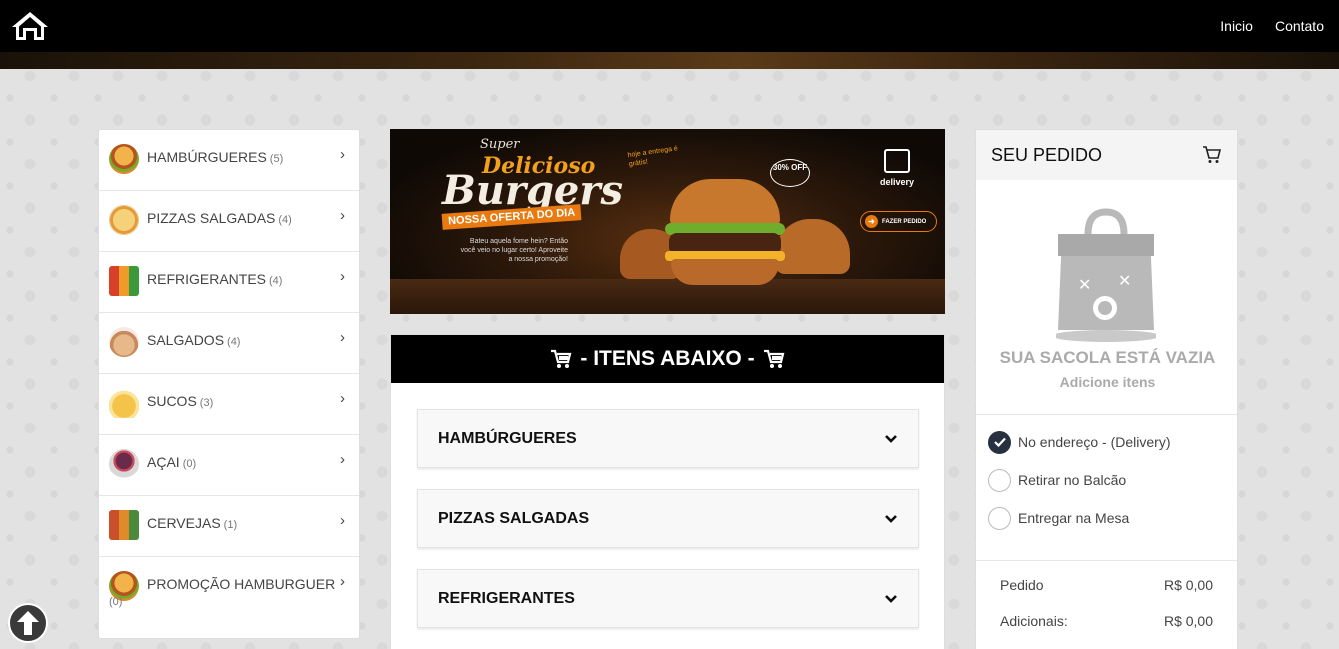  I want to click on accordion-hamburgueres: HAMBÚRGUERES, so click(668, 438).